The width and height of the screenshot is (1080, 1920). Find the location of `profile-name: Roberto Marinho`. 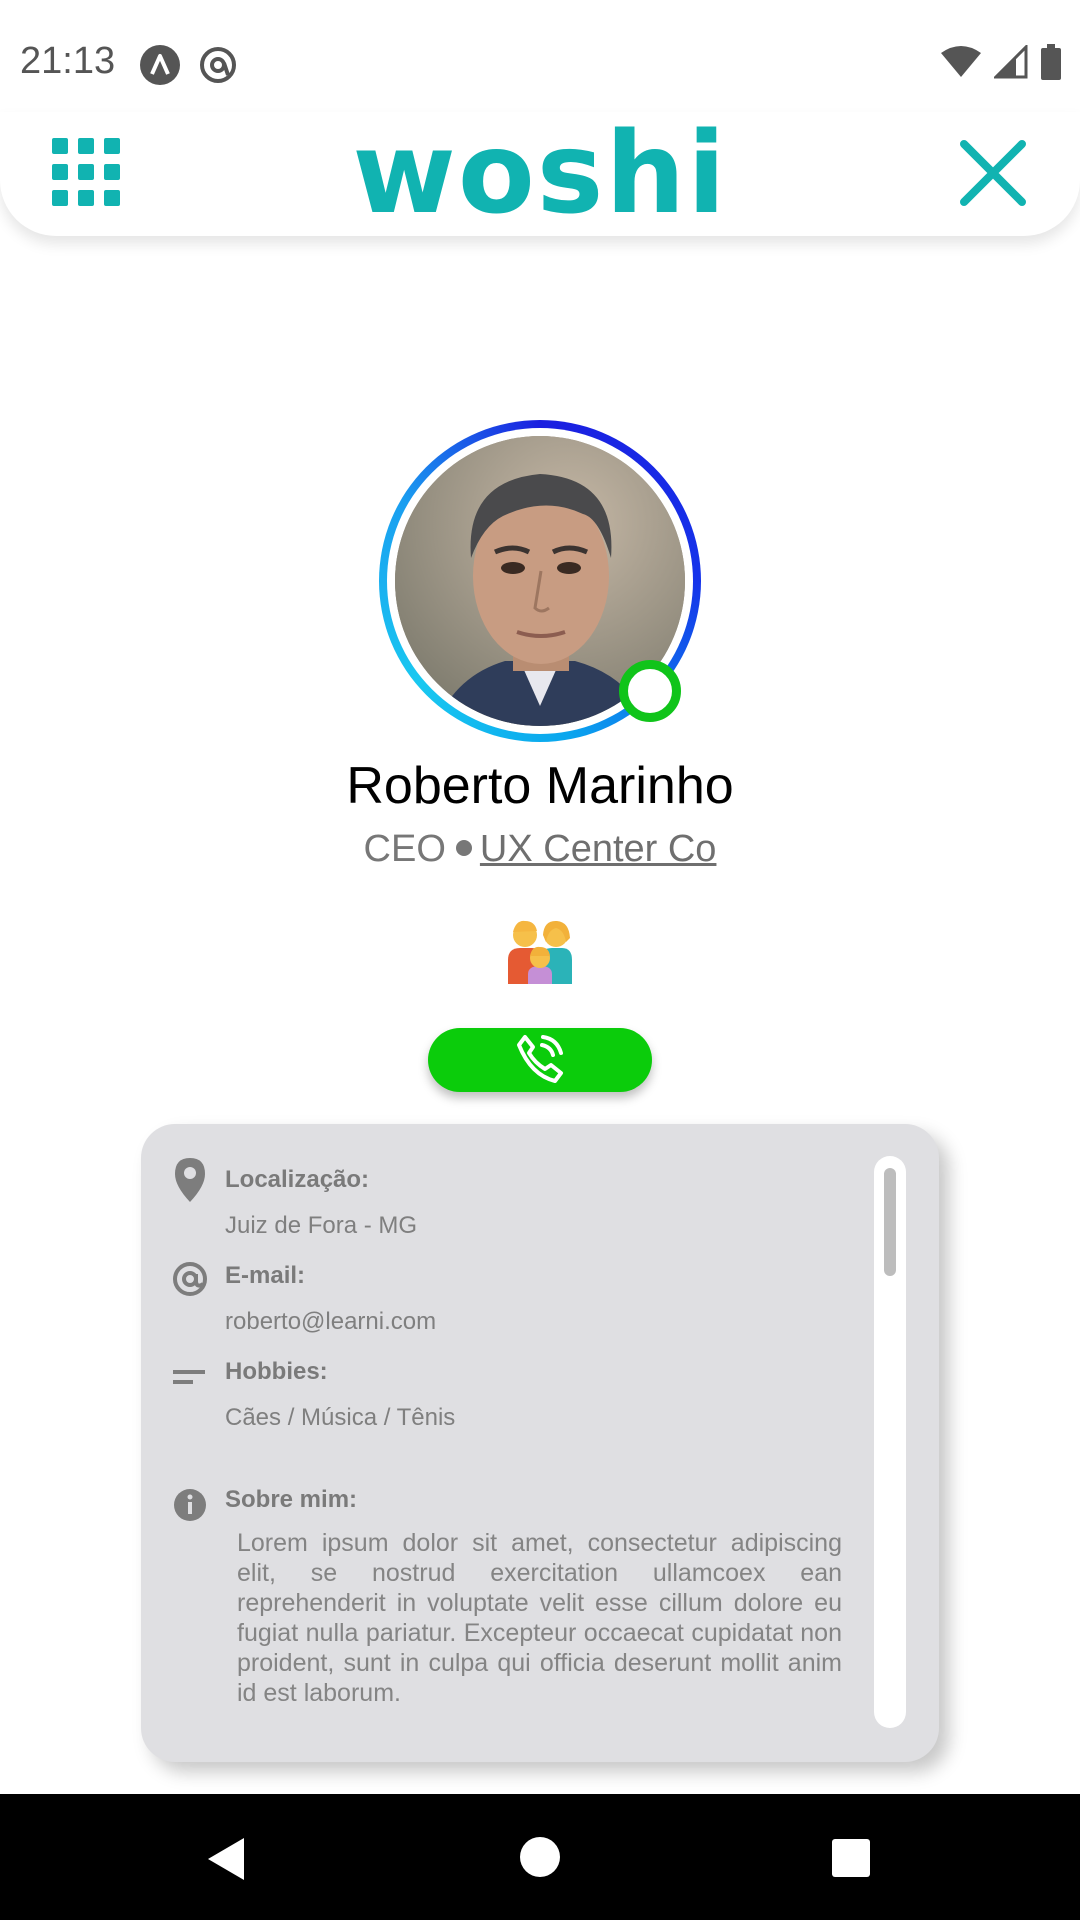

profile-name: Roberto Marinho is located at coordinates (540, 786).